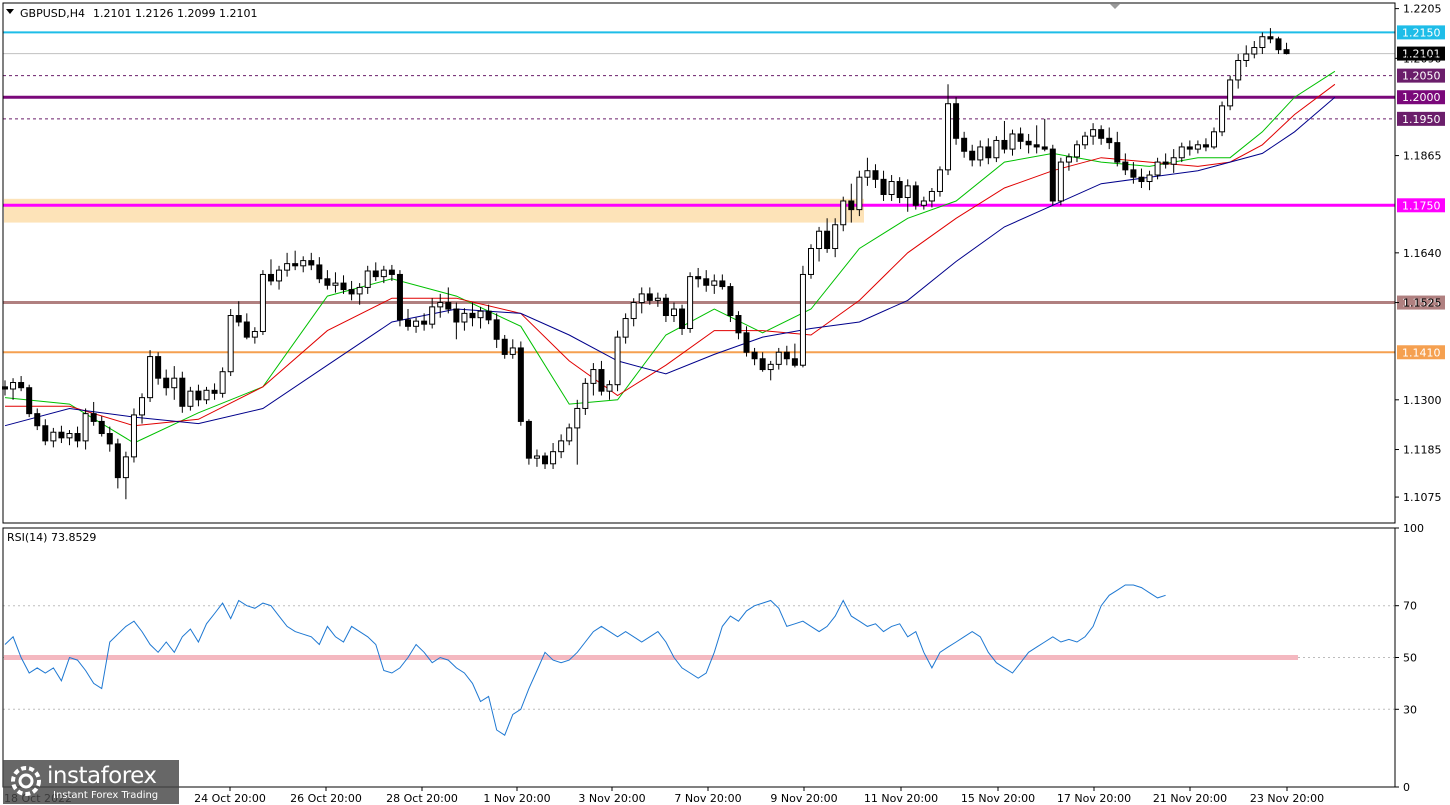  Describe the element at coordinates (1406, 787) in the screenshot. I see `rsi-tick-label: 0` at that location.